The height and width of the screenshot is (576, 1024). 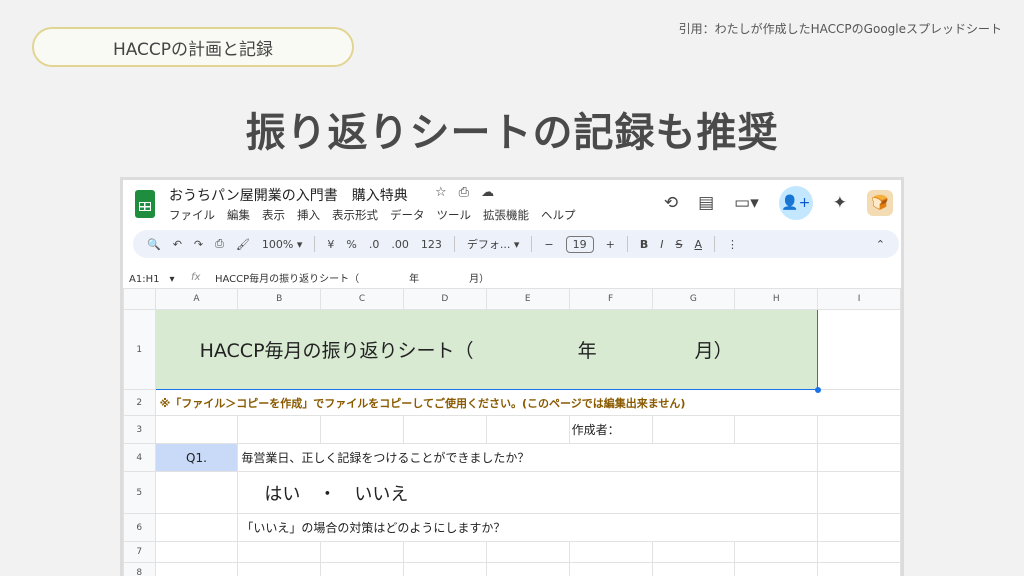 What do you see at coordinates (579, 244) in the screenshot?
I see `font-size-input: 19` at bounding box center [579, 244].